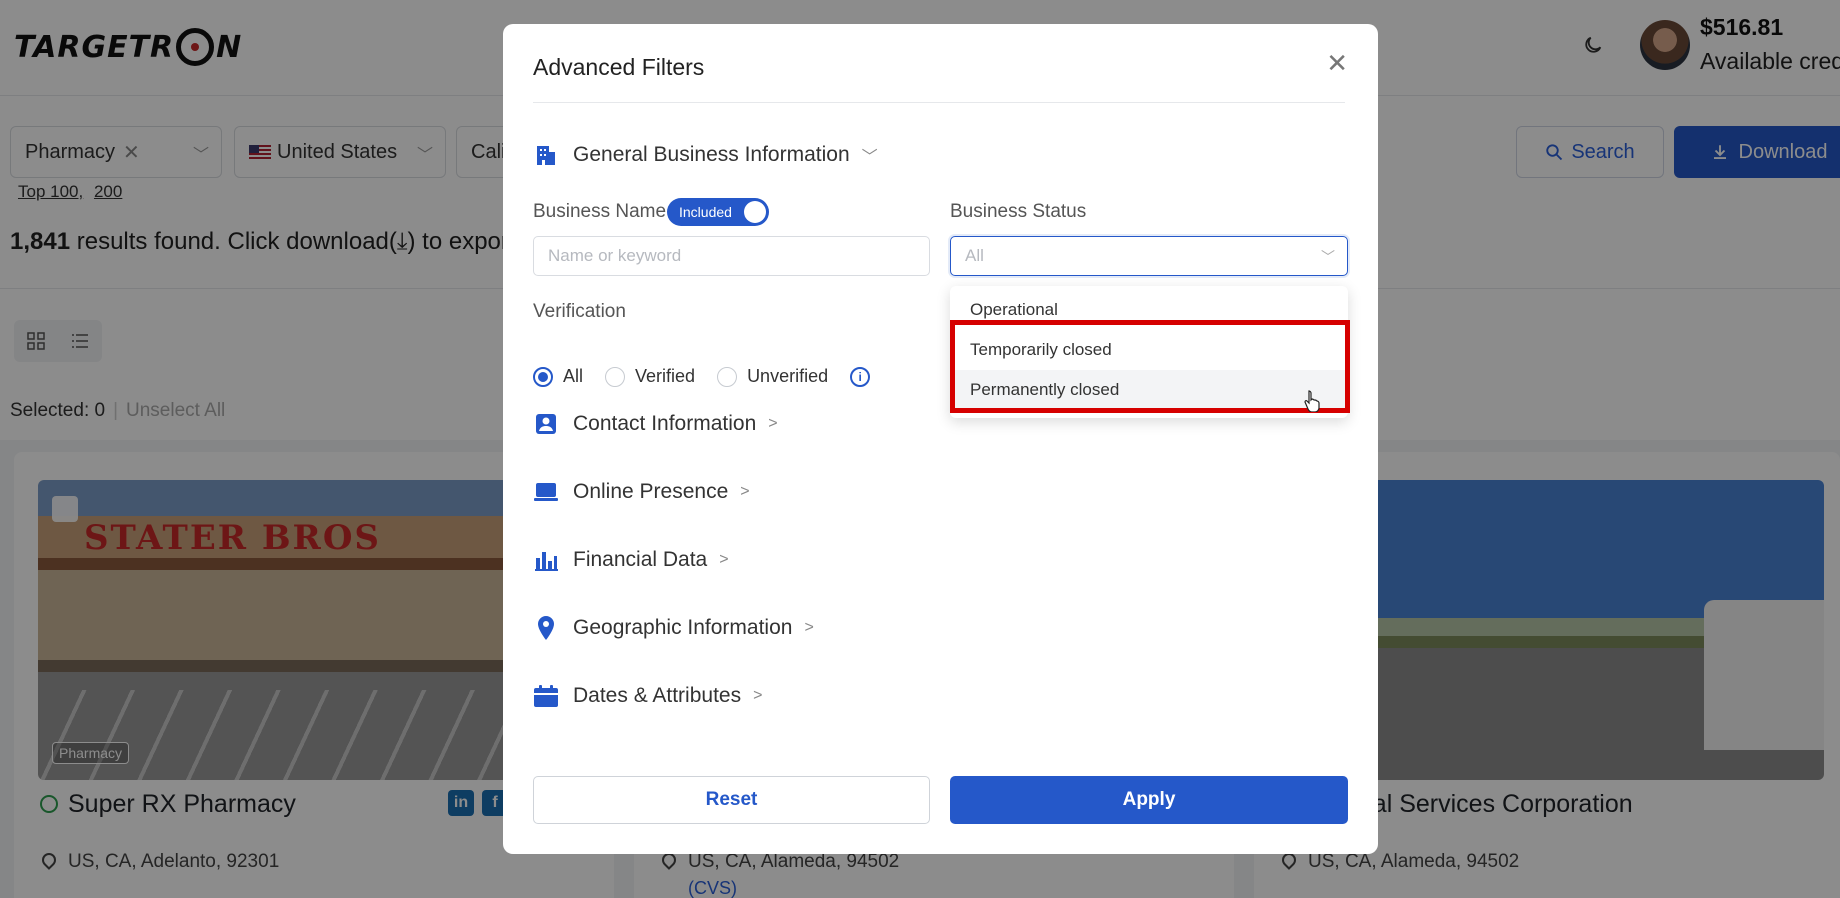 Image resolution: width=1840 pixels, height=898 pixels. I want to click on section-label: Financial Data, so click(640, 559).